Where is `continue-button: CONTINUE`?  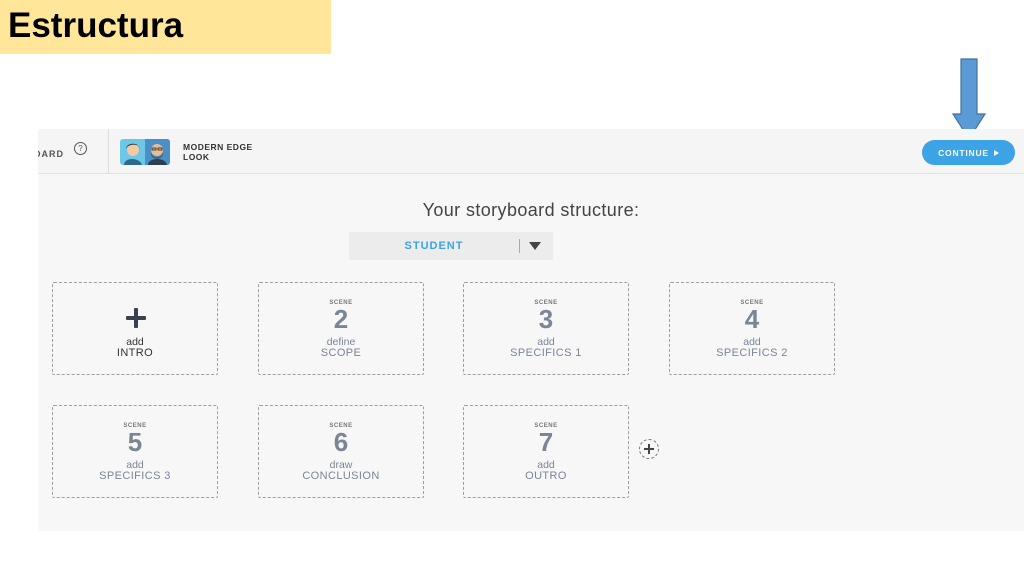 continue-button: CONTINUE is located at coordinates (968, 152).